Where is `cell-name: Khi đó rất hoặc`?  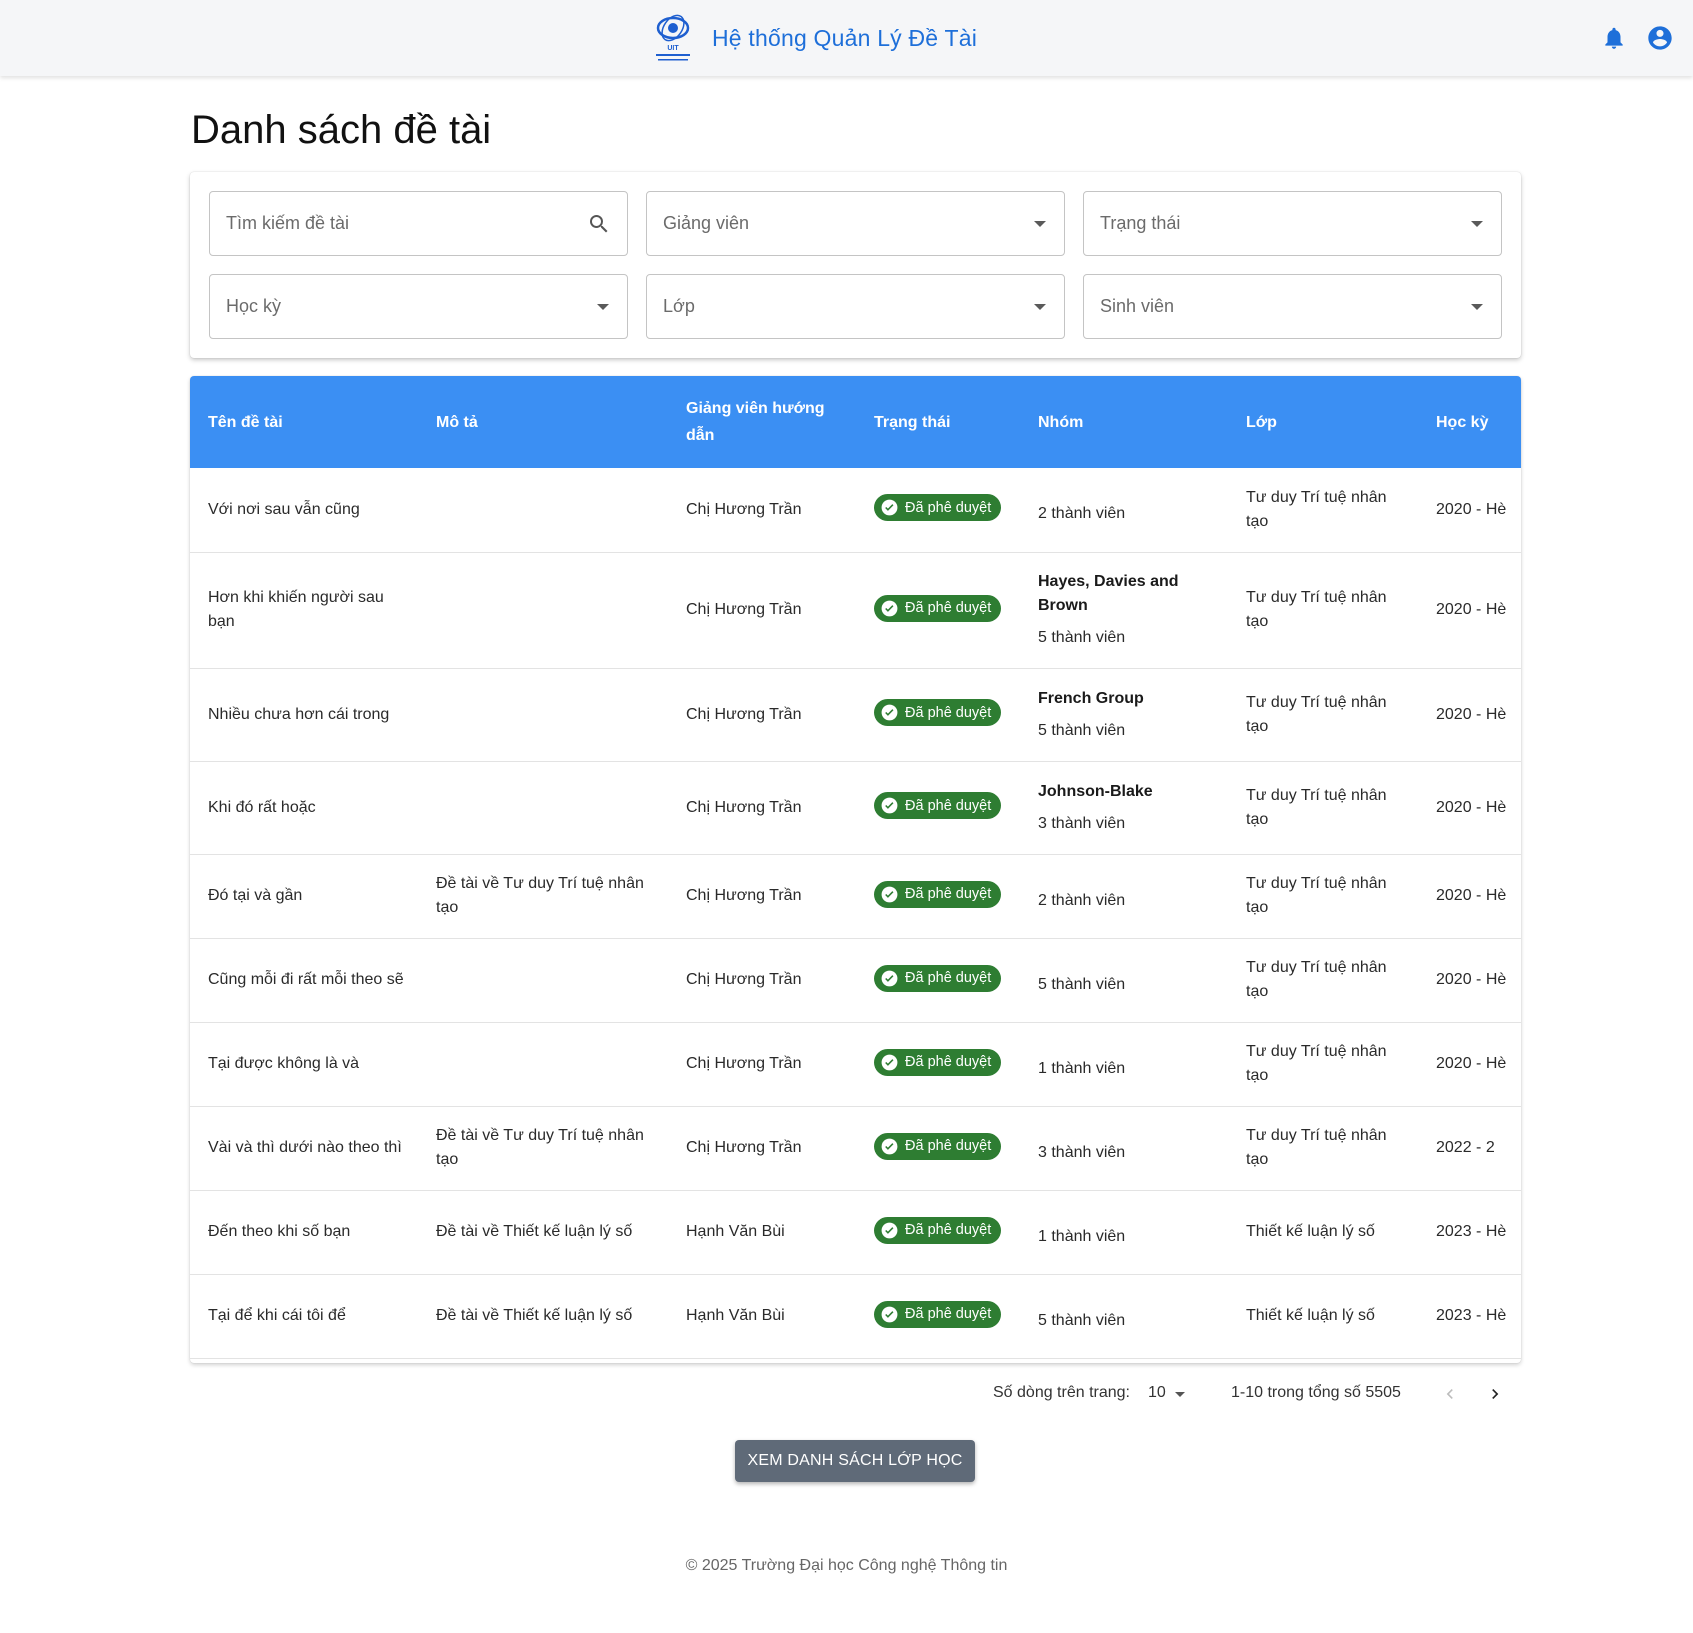
cell-name: Khi đó rất hoặc is located at coordinates (262, 807).